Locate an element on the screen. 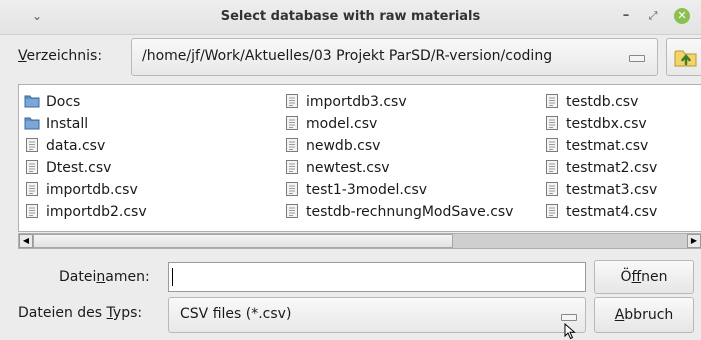 The height and width of the screenshot is (340, 701). filetype-label-part1: Dateien des is located at coordinates (62, 313).